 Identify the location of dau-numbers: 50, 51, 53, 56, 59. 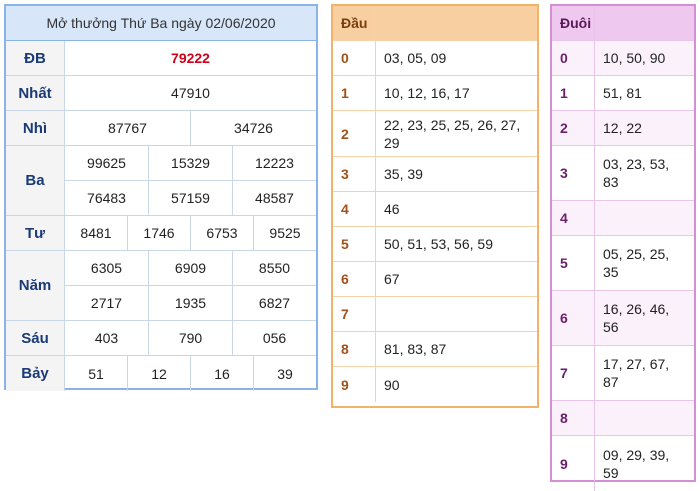
(438, 244).